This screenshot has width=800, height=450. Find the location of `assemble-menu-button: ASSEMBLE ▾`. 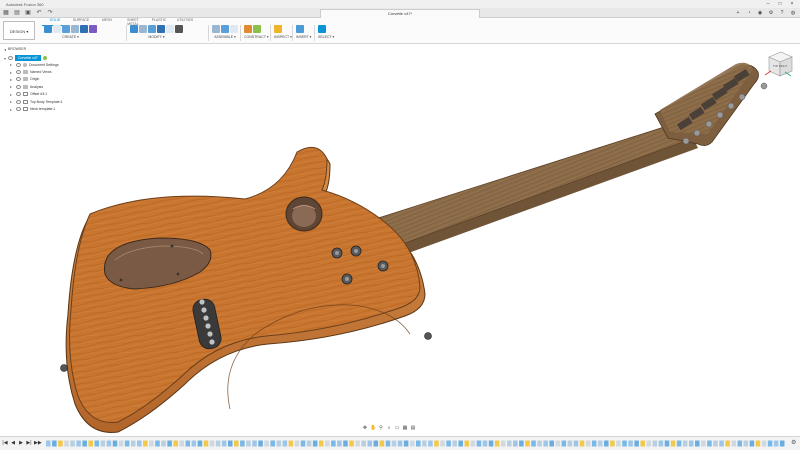

assemble-menu-button: ASSEMBLE ▾ is located at coordinates (225, 37).